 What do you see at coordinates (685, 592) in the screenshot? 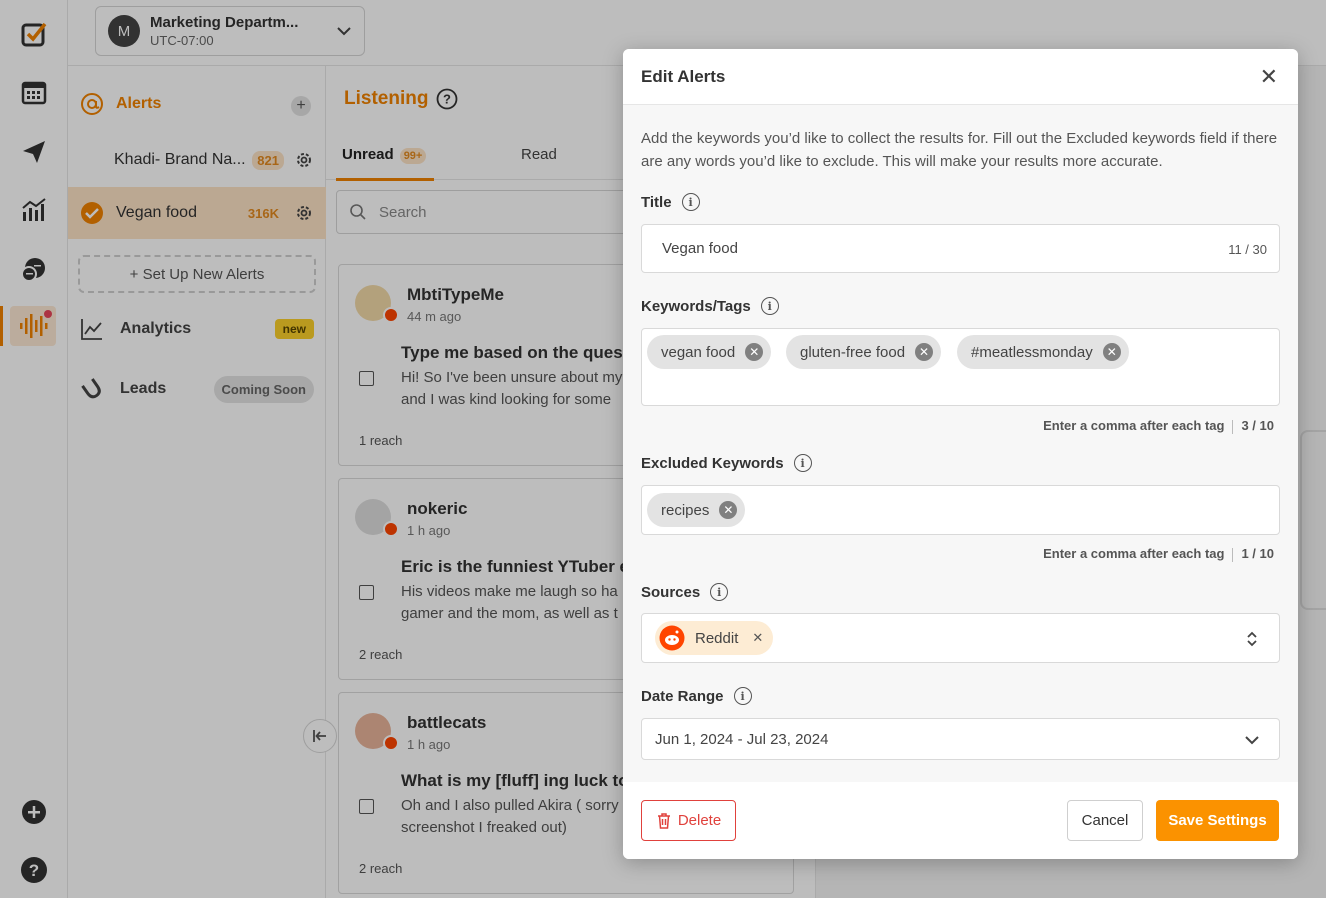
I see `sources-label: Sources i` at bounding box center [685, 592].